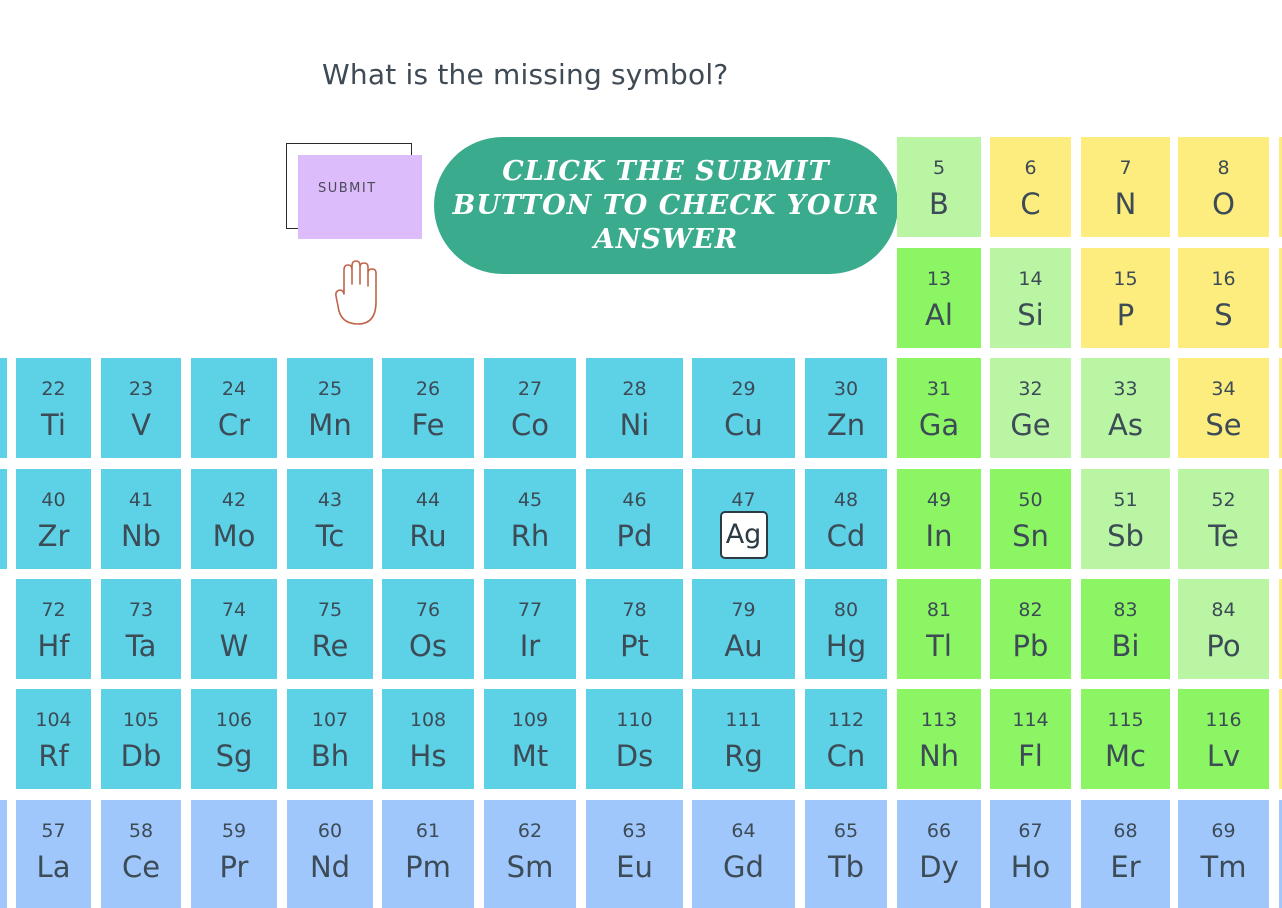 This screenshot has width=1282, height=908. I want to click on element-symbol: Ni, so click(634, 425).